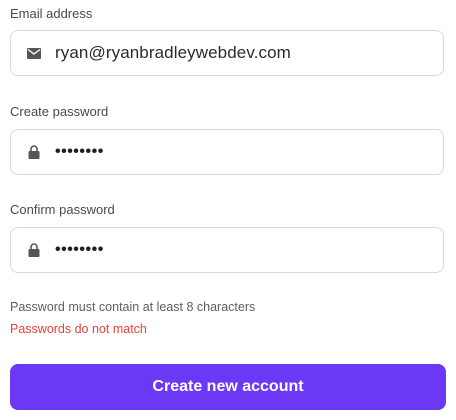 The image size is (456, 420). I want to click on create-password-value: ••••••••, so click(79, 151).